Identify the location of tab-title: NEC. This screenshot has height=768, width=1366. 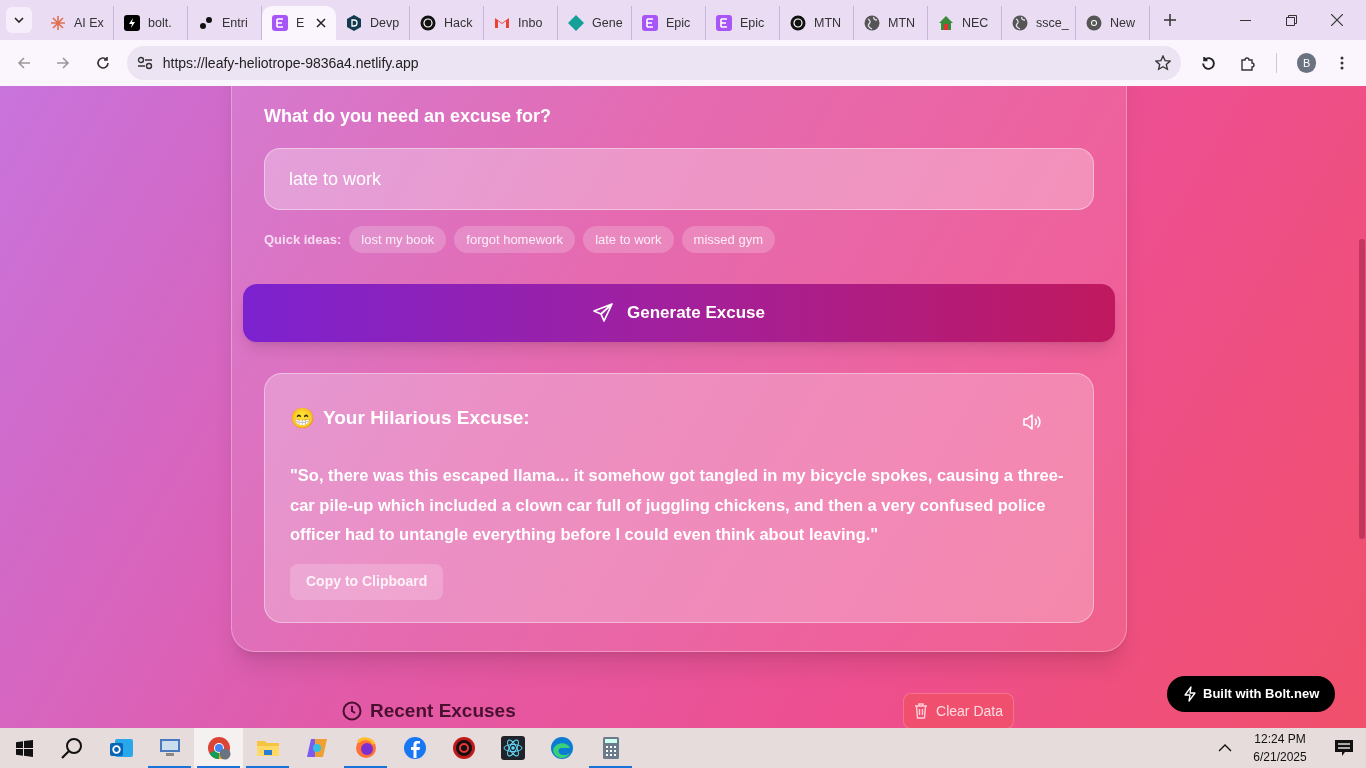
(975, 23).